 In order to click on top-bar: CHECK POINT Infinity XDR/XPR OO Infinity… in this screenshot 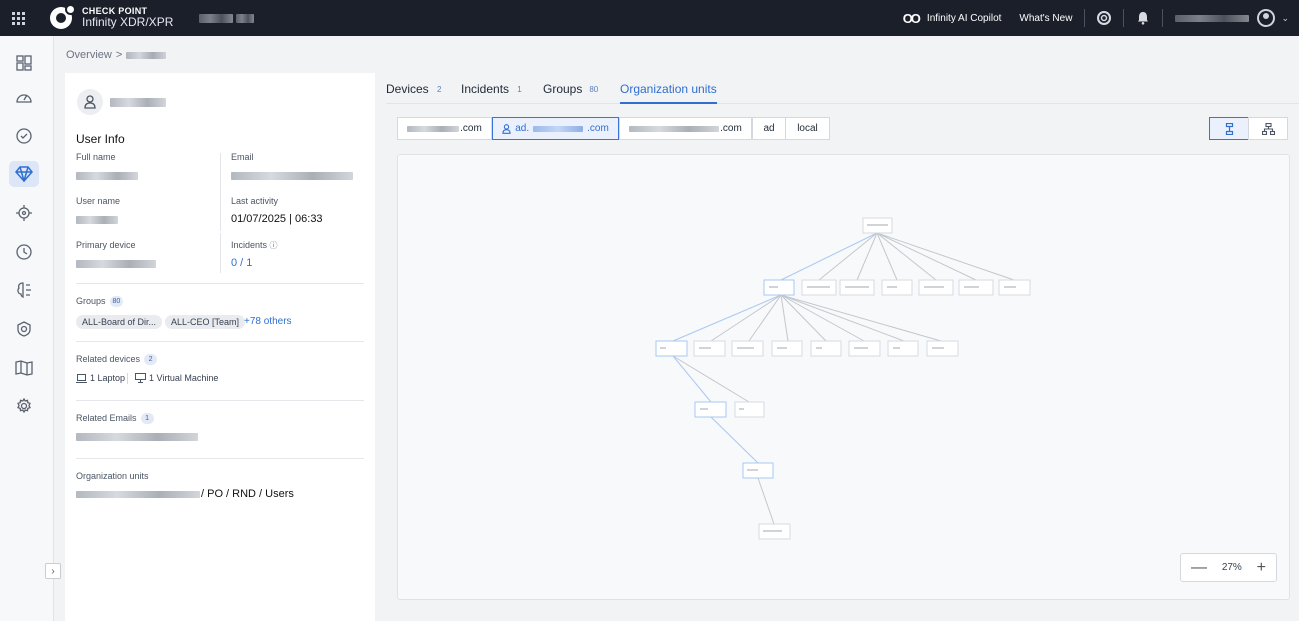, I will do `click(649, 18)`.